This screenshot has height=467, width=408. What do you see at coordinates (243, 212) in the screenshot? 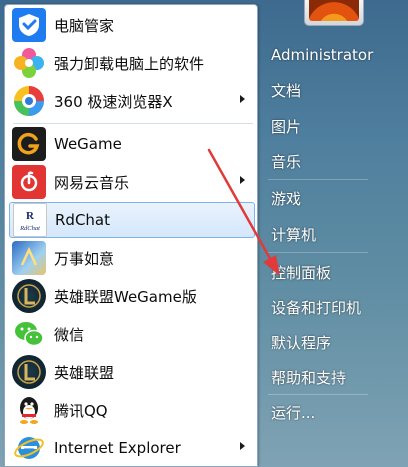
I see `annotation-arrow-icon` at bounding box center [243, 212].